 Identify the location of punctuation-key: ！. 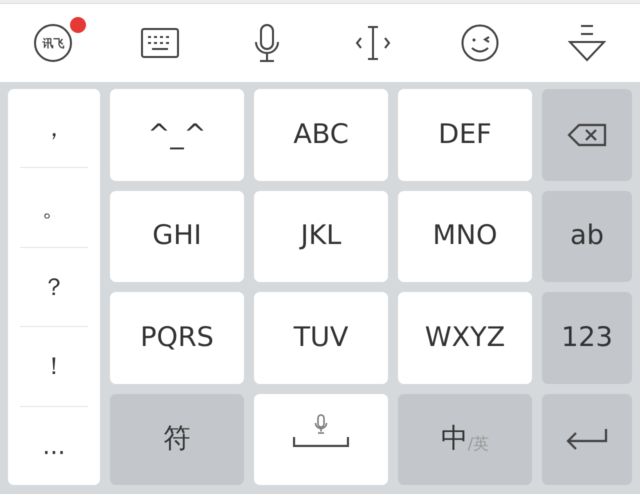
(54, 367).